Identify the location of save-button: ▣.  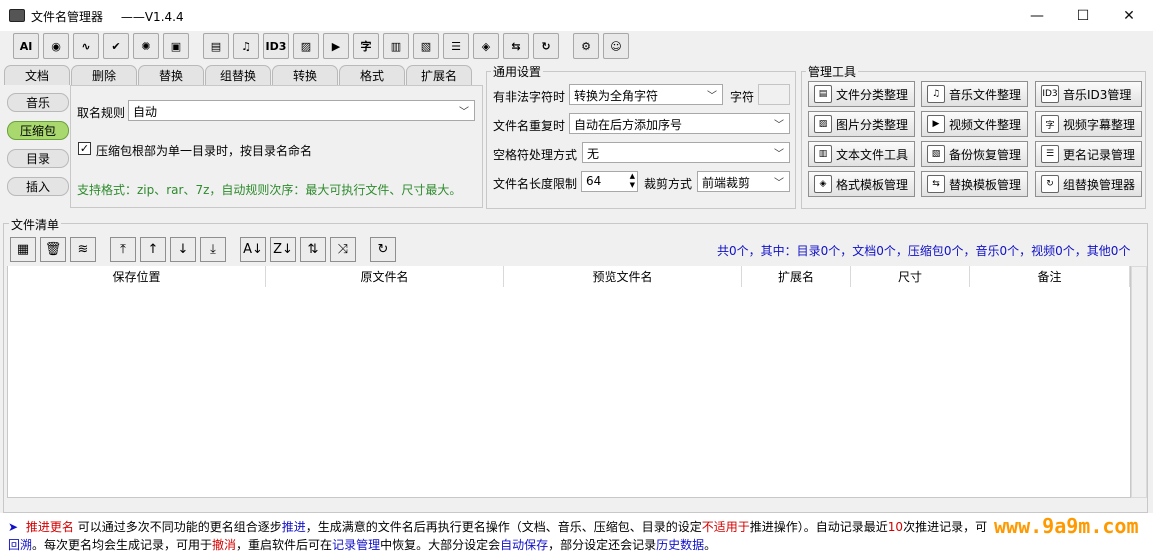
(176, 46).